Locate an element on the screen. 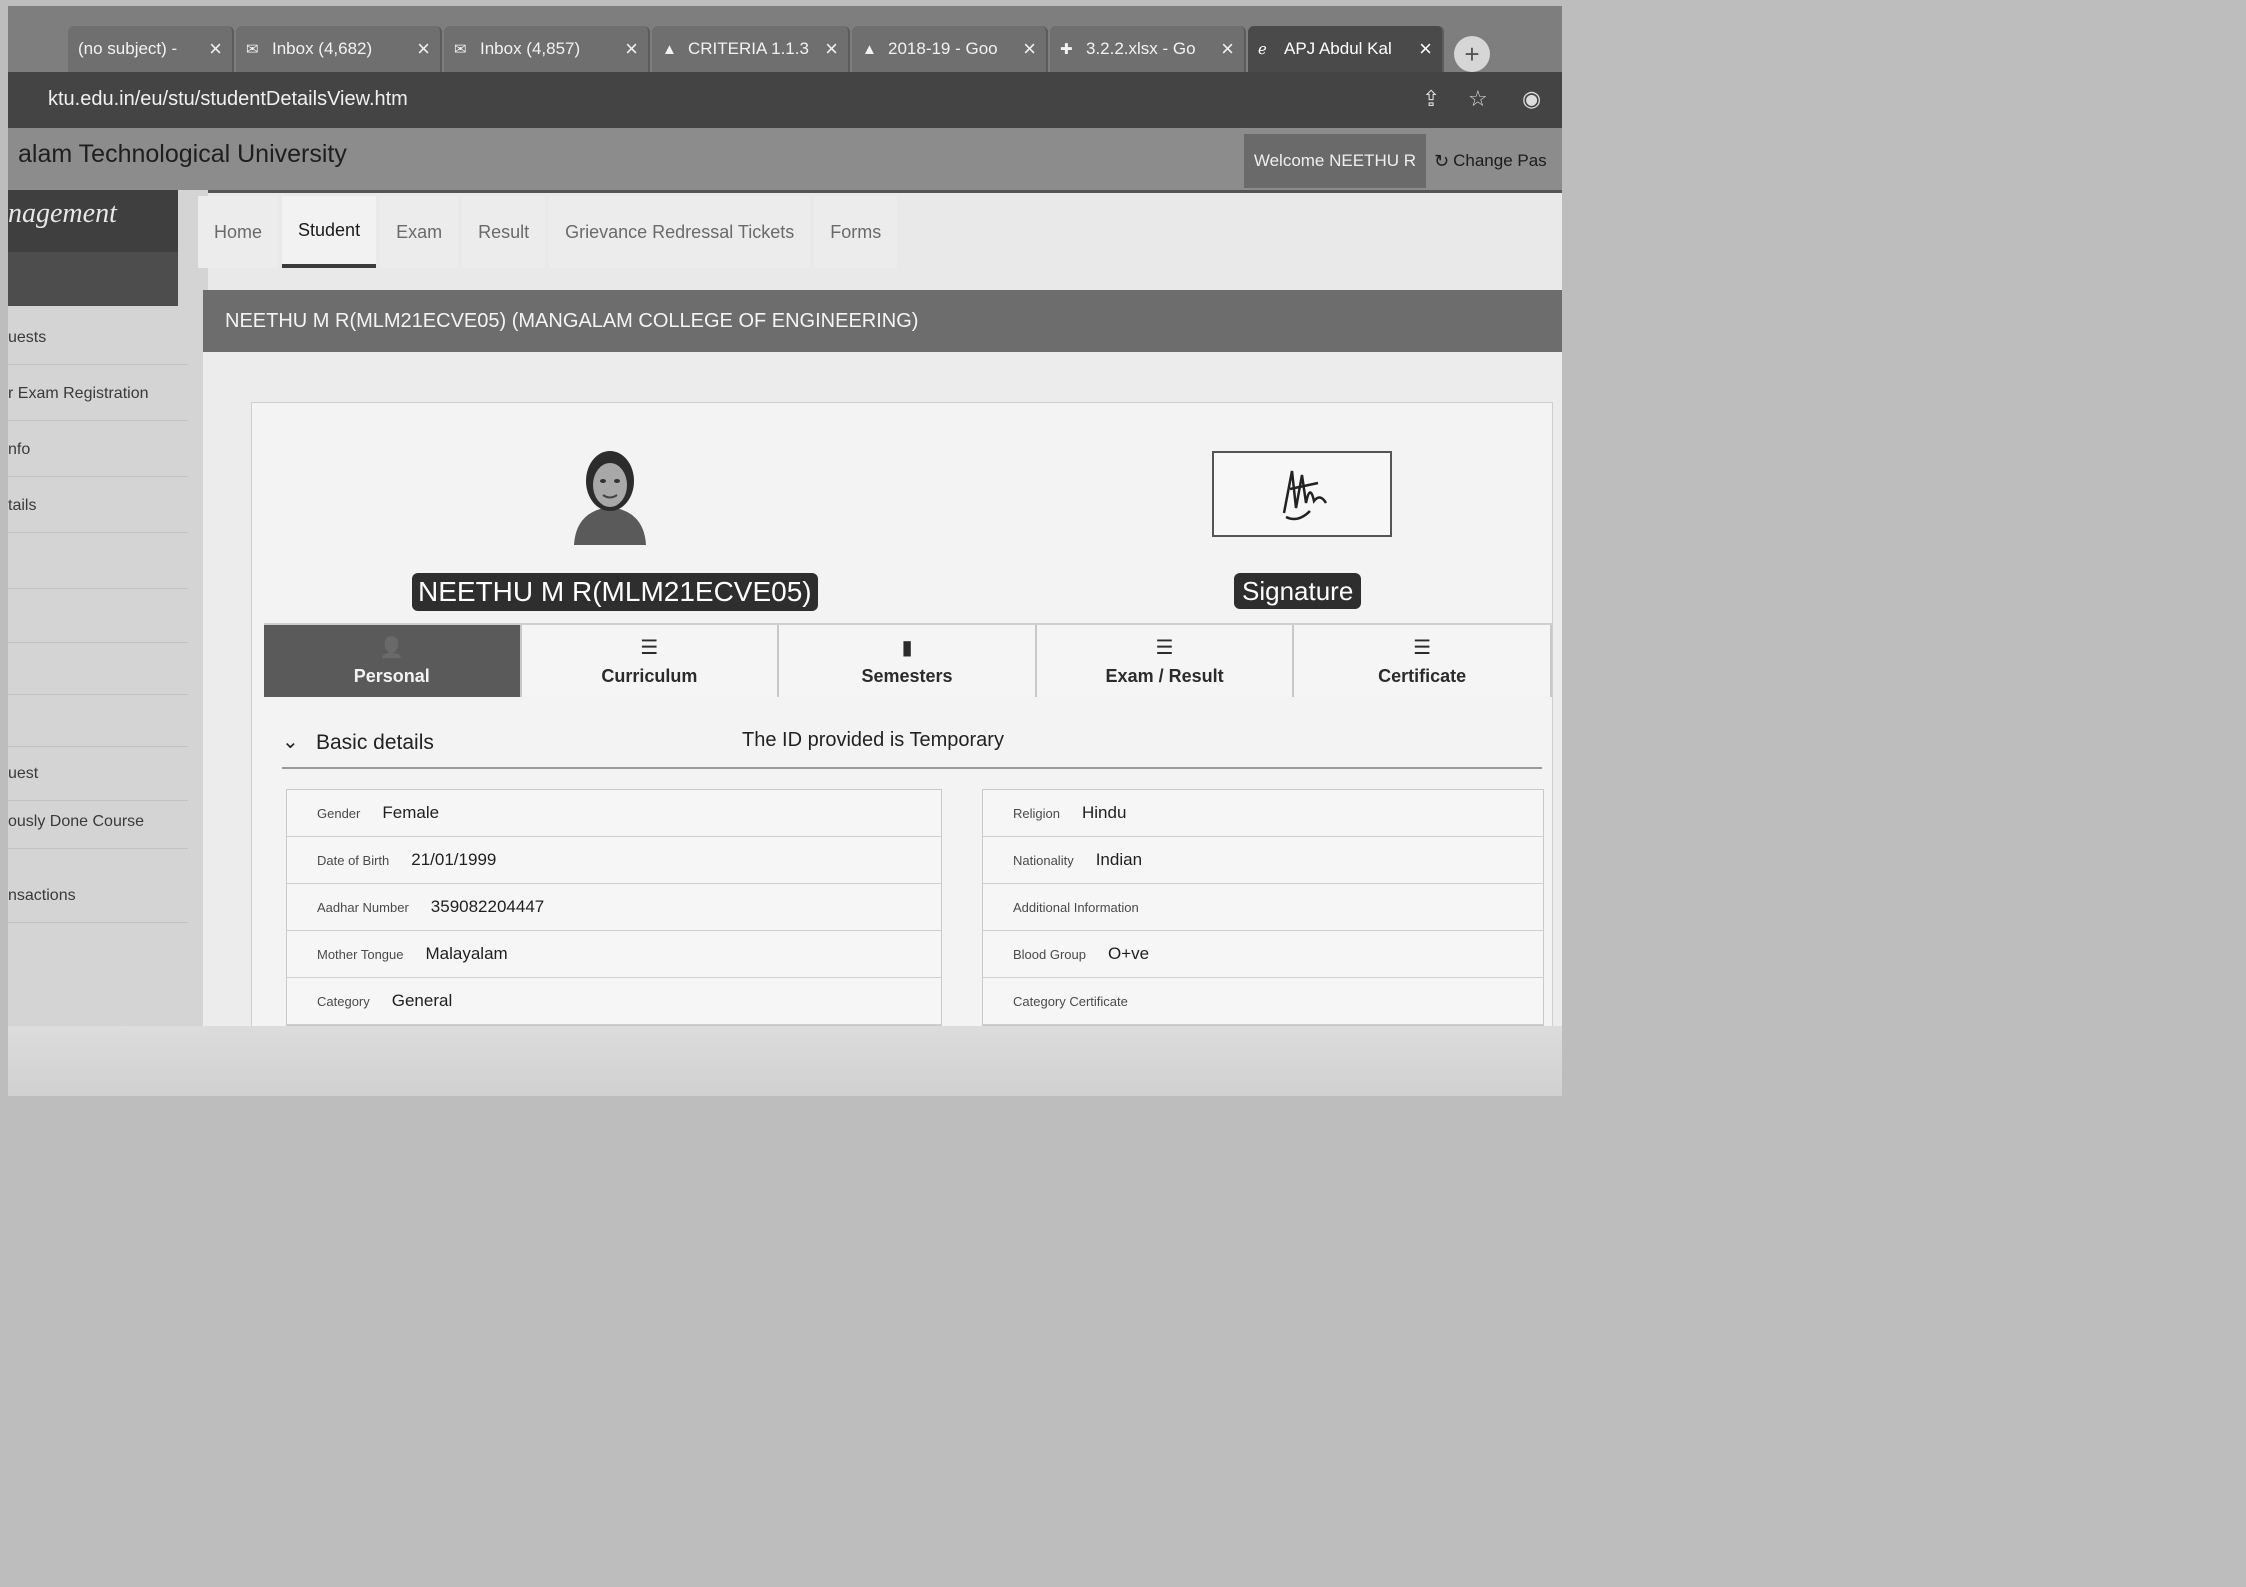 The image size is (2246, 1587). browser-tab: ✉ Inbox (4,857) × is located at coordinates (547, 49).